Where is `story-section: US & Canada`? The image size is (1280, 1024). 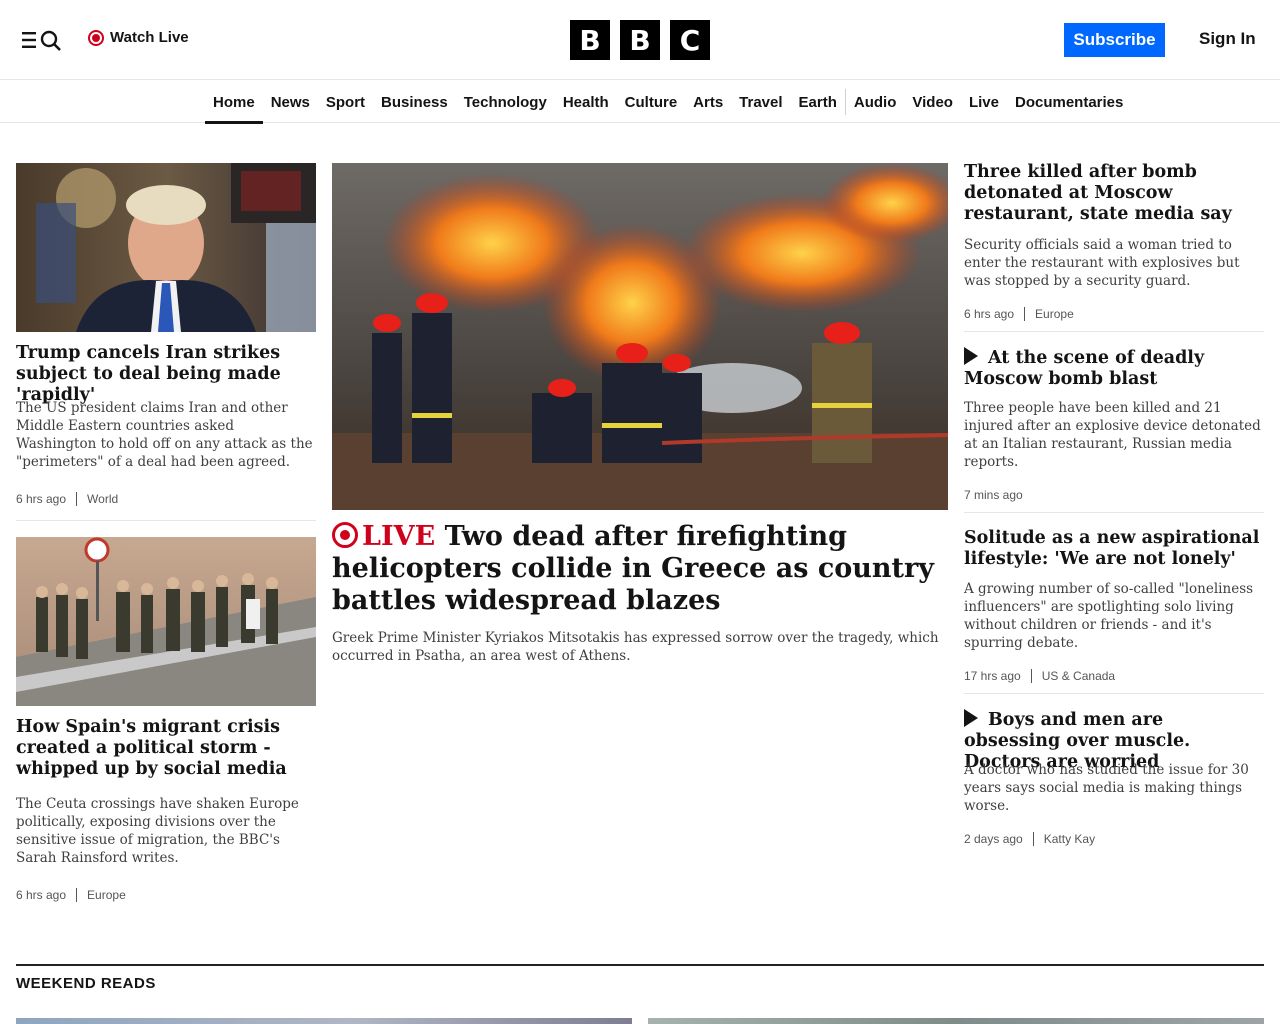 story-section: US & Canada is located at coordinates (1078, 676).